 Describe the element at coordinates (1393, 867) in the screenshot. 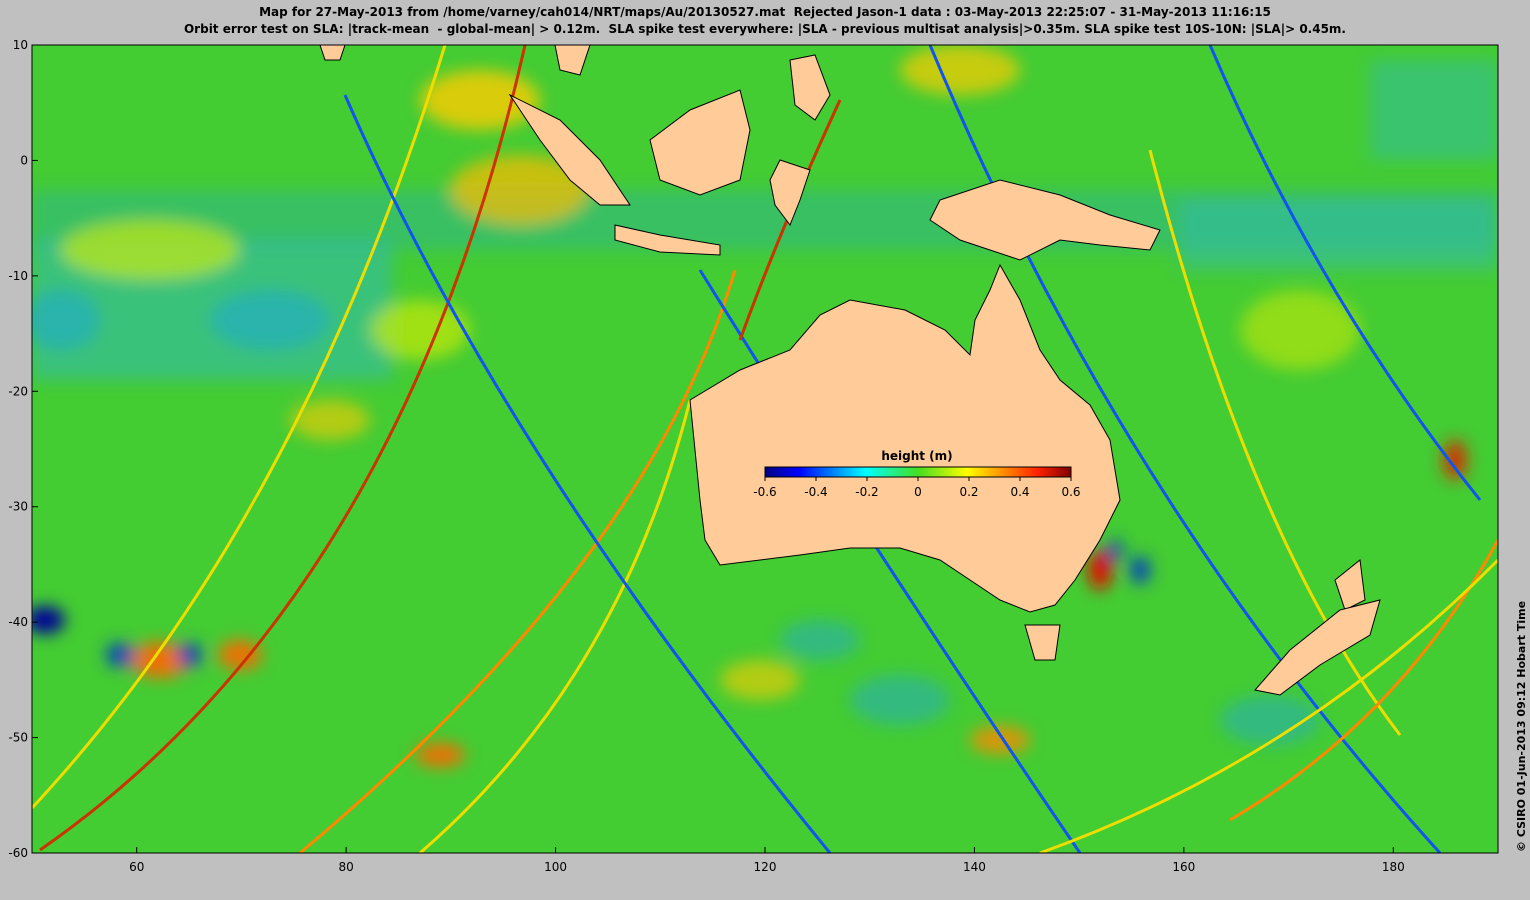

I see `x-tick-label: 180` at that location.